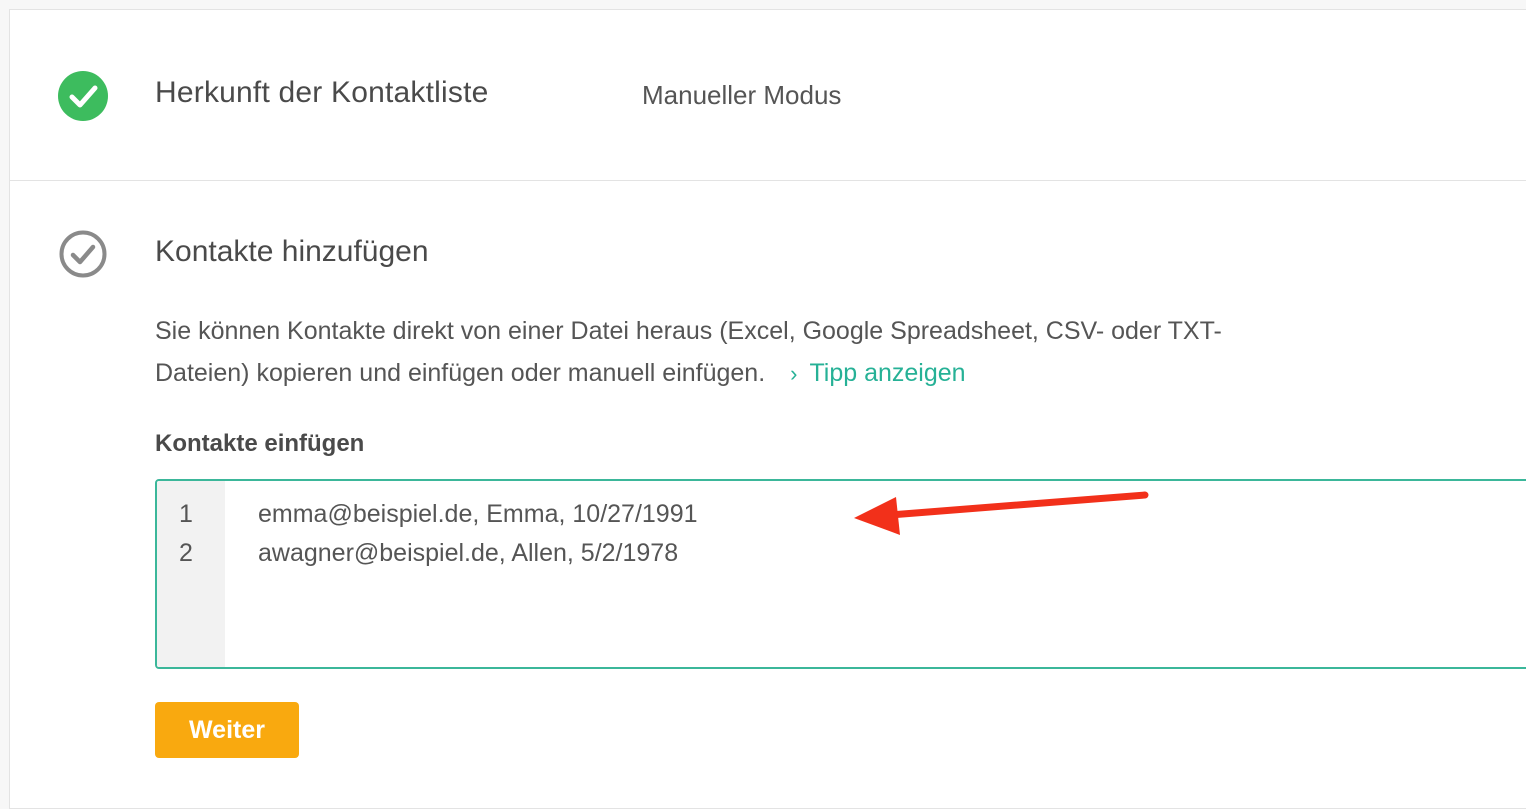 The image size is (1526, 809). What do you see at coordinates (227, 730) in the screenshot?
I see `next-button: Weiter` at bounding box center [227, 730].